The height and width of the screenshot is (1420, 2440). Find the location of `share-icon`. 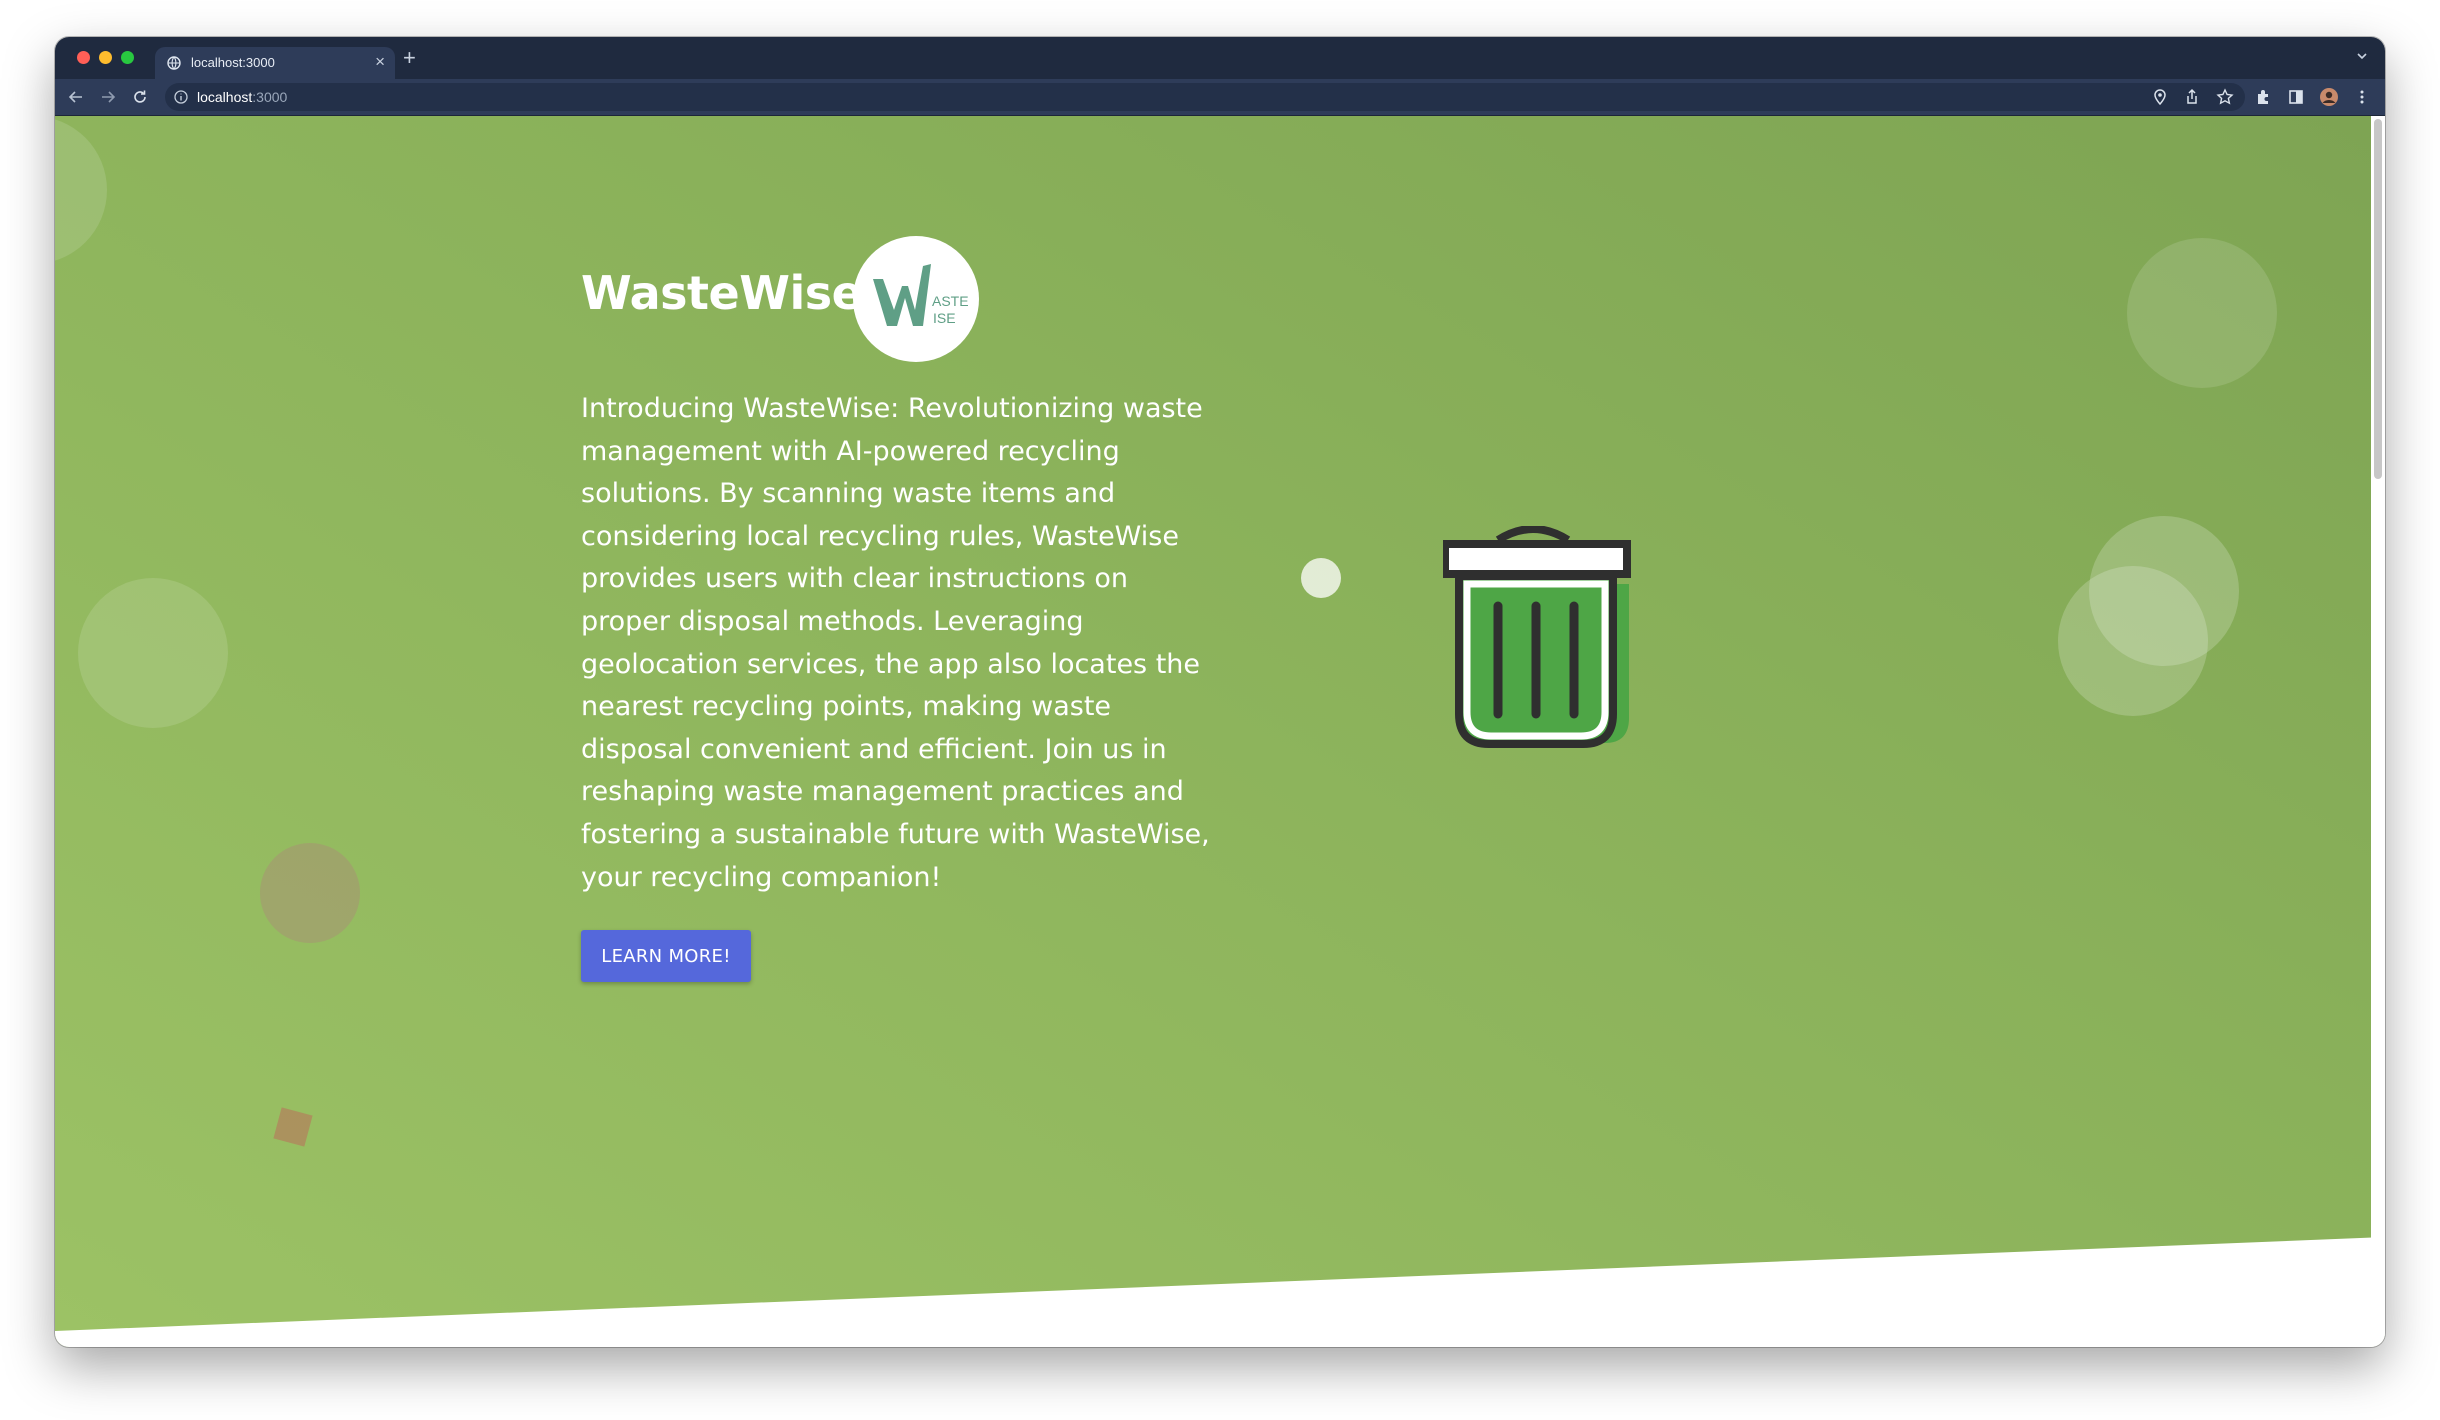

share-icon is located at coordinates (2192, 97).